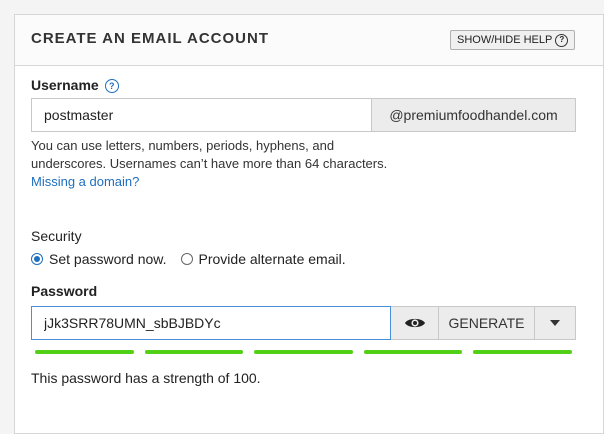  Describe the element at coordinates (309, 40) in the screenshot. I see `panel-header: CREATE AN EMAIL ACCOUNT SHOW/HIDE HELP ?` at that location.